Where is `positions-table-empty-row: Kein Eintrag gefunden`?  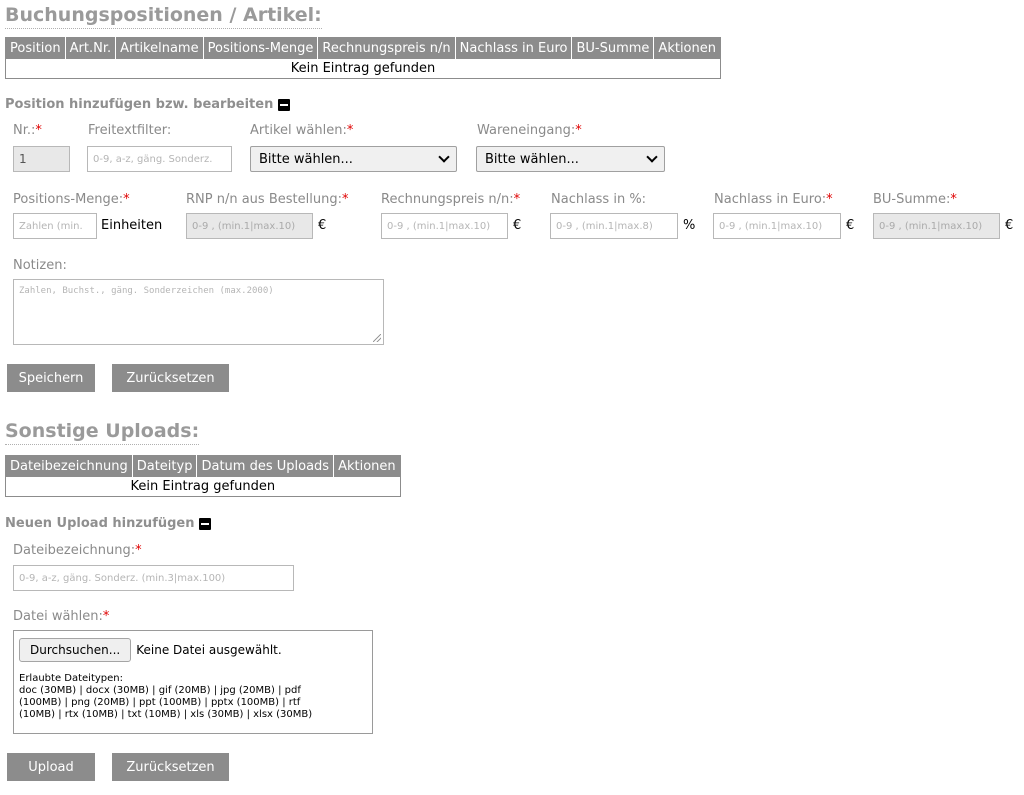 positions-table-empty-row: Kein Eintrag gefunden is located at coordinates (363, 68).